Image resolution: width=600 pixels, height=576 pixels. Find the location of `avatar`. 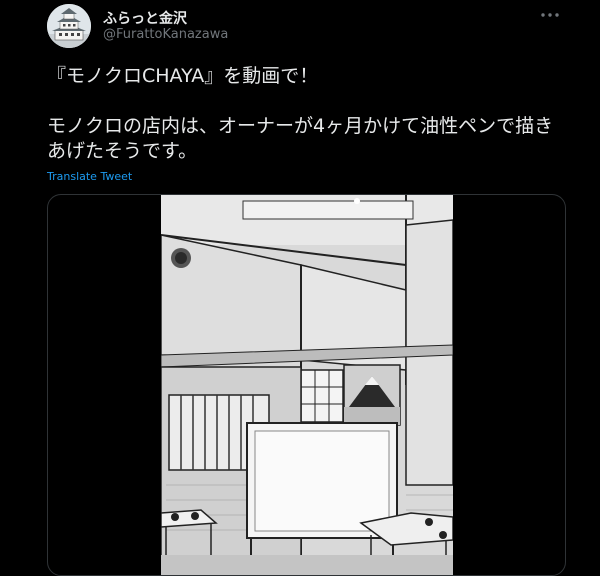

avatar is located at coordinates (69, 26).